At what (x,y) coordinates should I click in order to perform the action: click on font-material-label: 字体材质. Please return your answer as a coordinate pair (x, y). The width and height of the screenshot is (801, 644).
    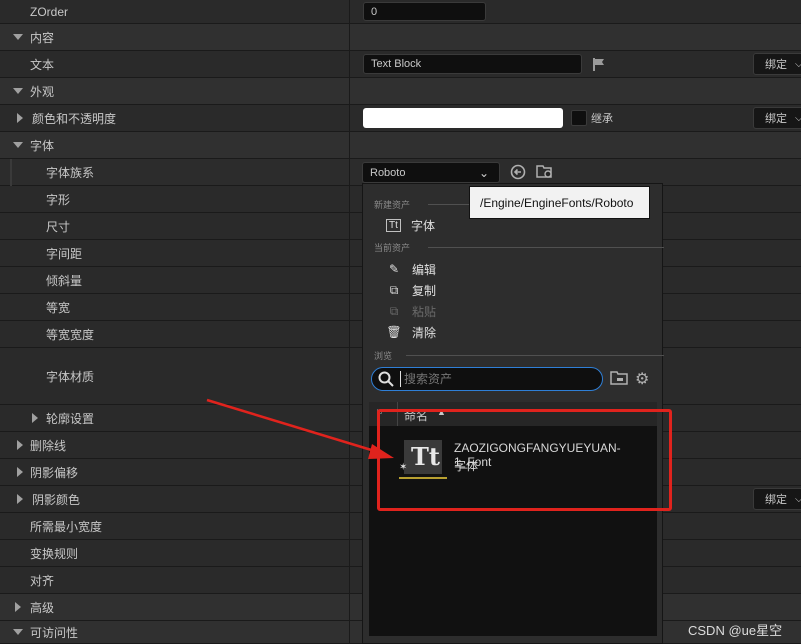
    Looking at the image, I should click on (70, 376).